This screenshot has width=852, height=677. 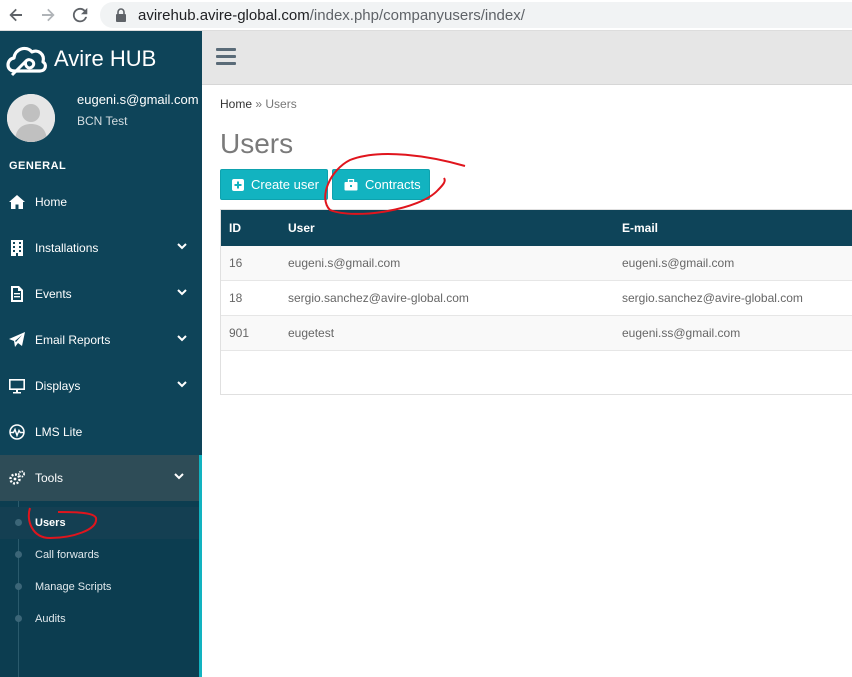 What do you see at coordinates (640, 228) in the screenshot?
I see `column-header-email: E-mail` at bounding box center [640, 228].